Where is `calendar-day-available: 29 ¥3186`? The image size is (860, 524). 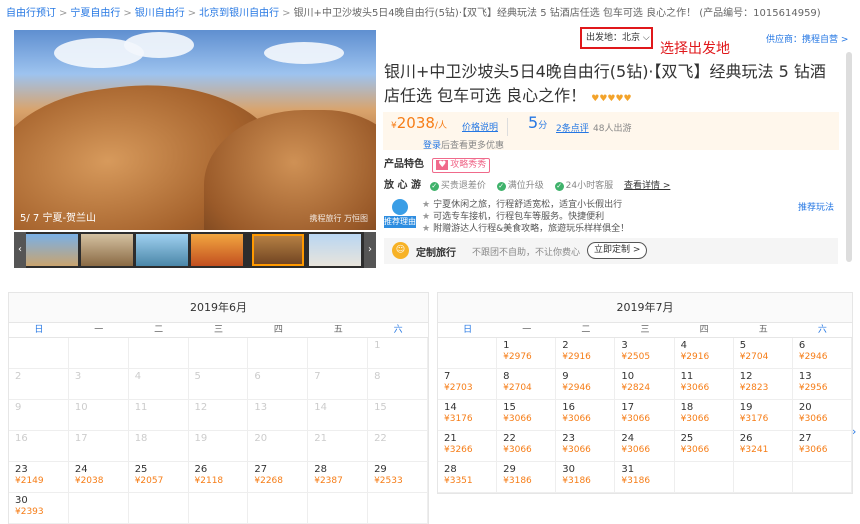 calendar-day-available: 29 ¥3186 is located at coordinates (527, 477).